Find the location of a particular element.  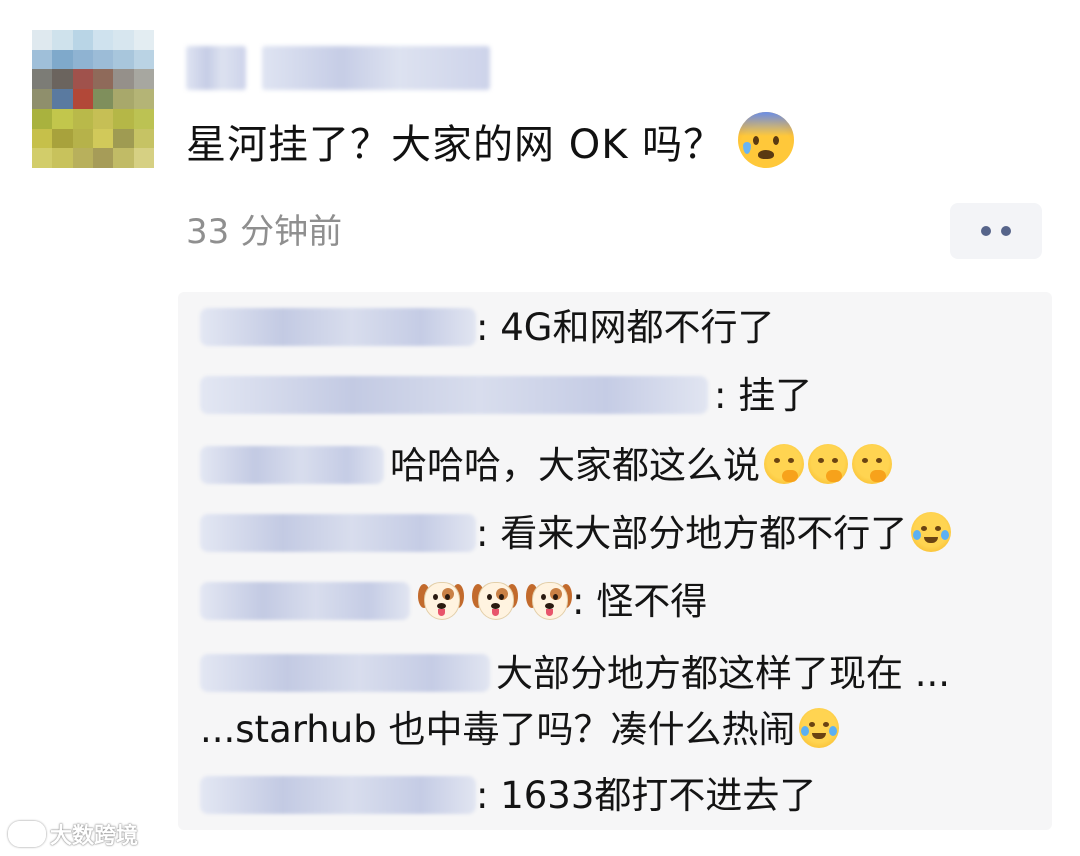

comment-item: 哈哈哈，大家都这么说 is located at coordinates (546, 466).